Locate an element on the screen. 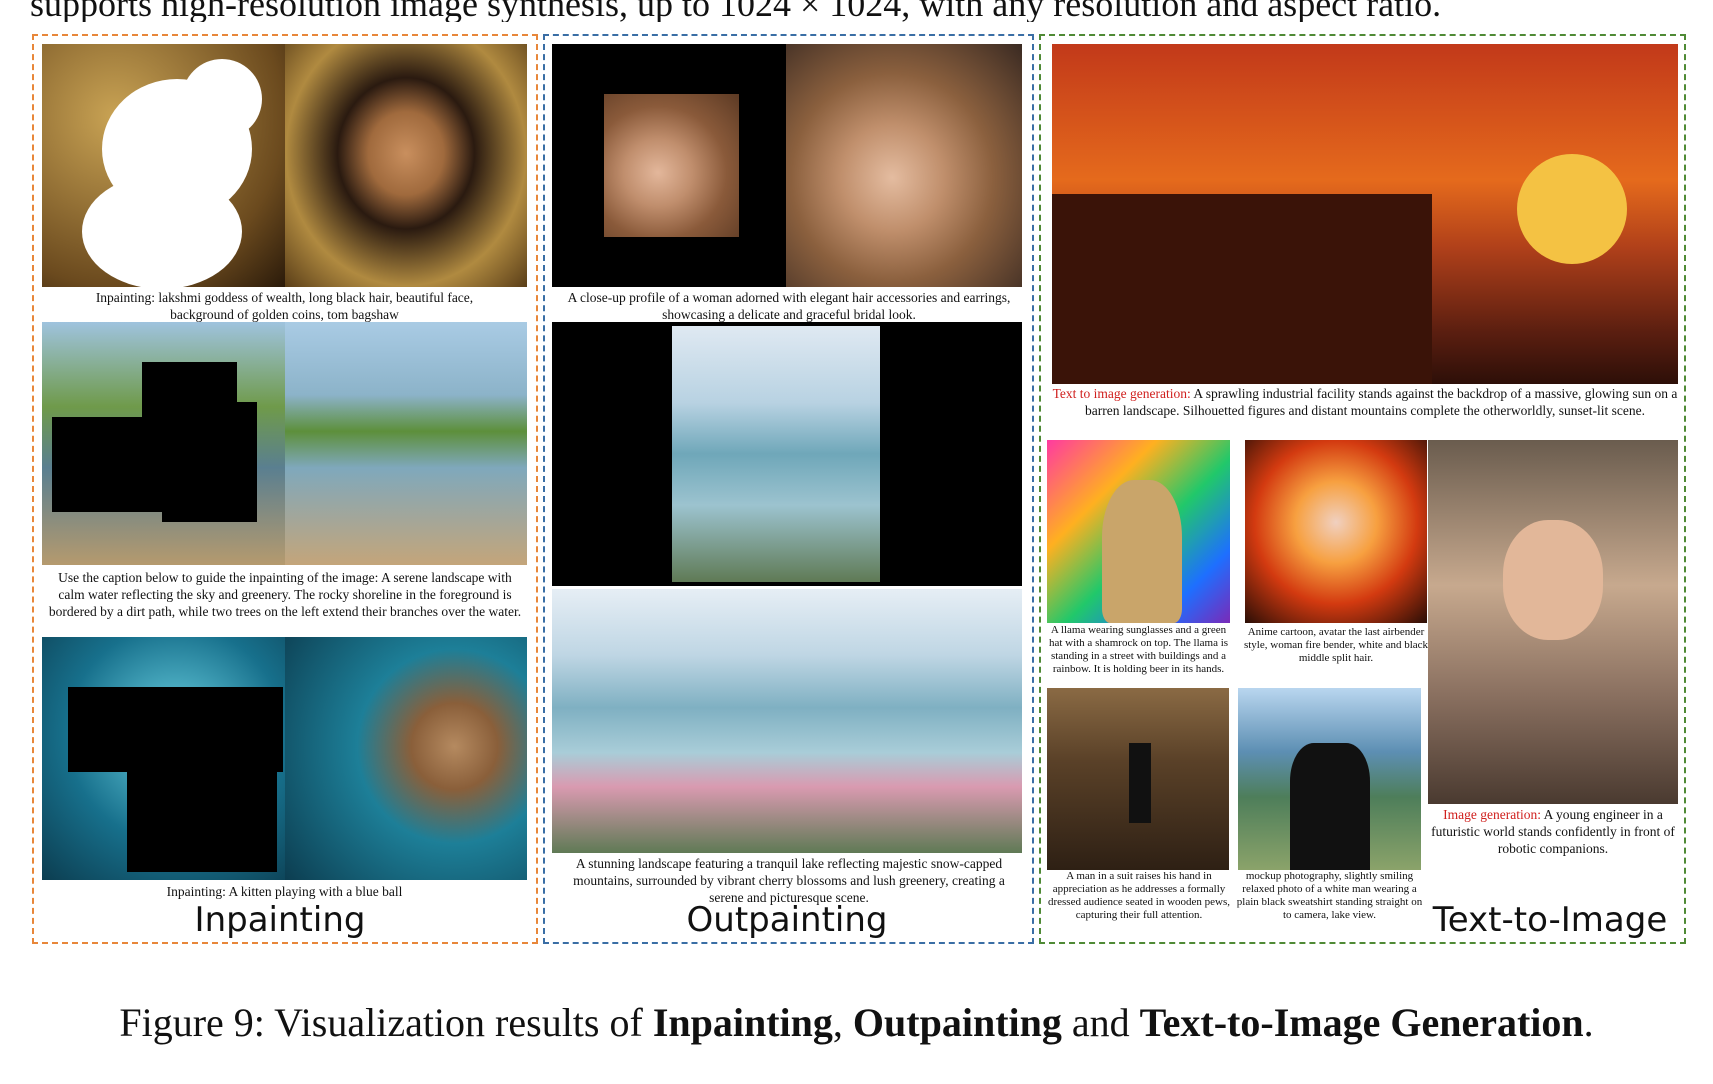  landscape-input-image is located at coordinates (787, 454).